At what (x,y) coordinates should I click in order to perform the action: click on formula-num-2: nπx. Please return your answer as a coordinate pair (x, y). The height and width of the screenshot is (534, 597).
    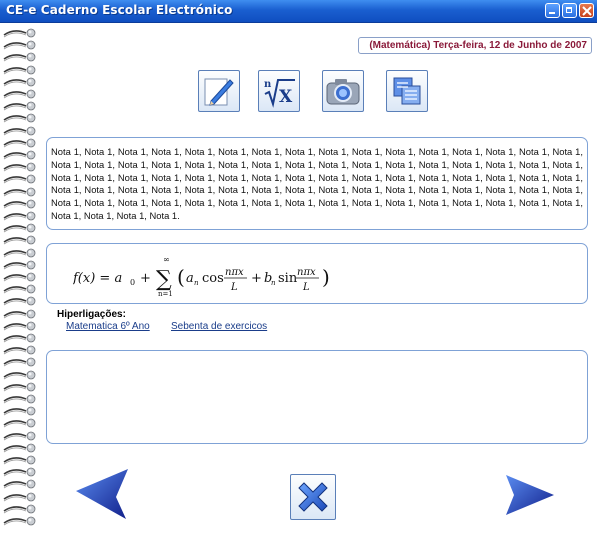
    Looking at the image, I should click on (306, 272).